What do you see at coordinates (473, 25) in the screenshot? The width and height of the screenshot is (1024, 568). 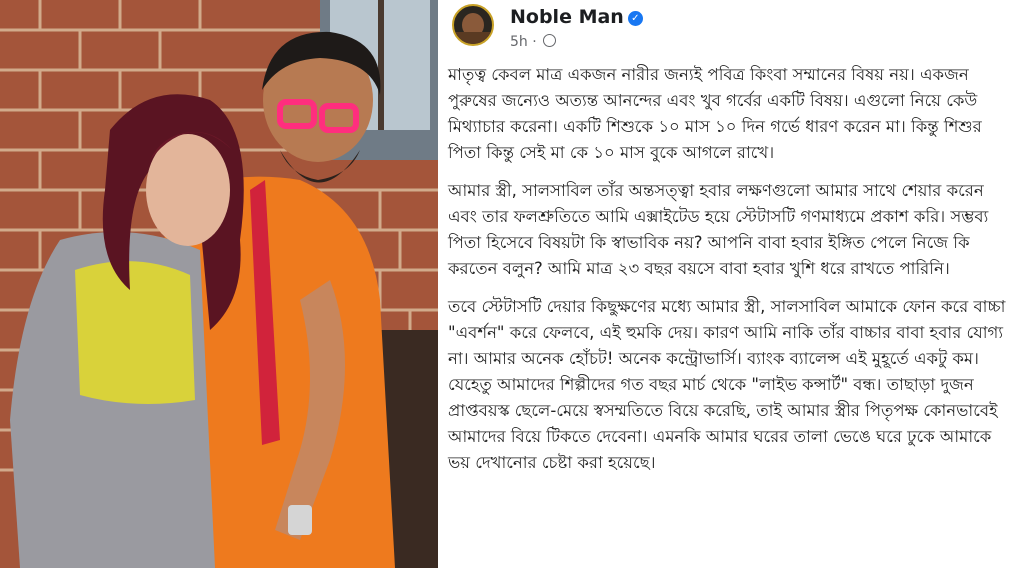 I see `author-avatar` at bounding box center [473, 25].